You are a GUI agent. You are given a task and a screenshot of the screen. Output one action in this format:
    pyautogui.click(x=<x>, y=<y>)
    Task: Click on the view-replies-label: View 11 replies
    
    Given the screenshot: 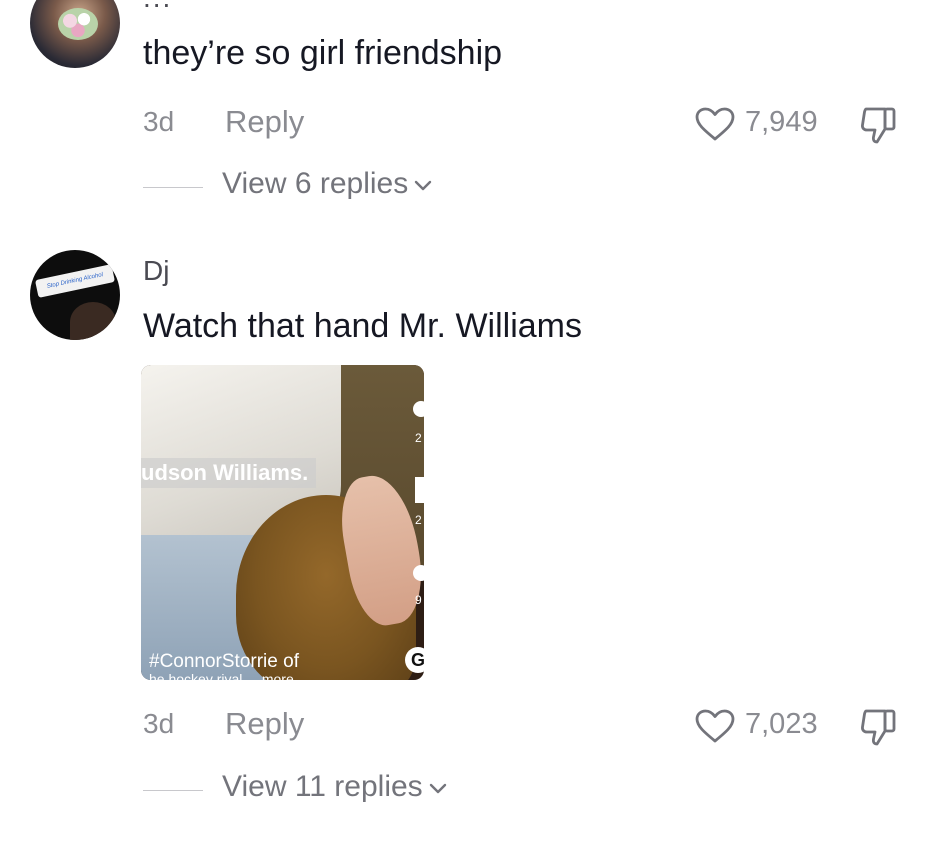 What is the action you would take?
    pyautogui.click(x=322, y=786)
    